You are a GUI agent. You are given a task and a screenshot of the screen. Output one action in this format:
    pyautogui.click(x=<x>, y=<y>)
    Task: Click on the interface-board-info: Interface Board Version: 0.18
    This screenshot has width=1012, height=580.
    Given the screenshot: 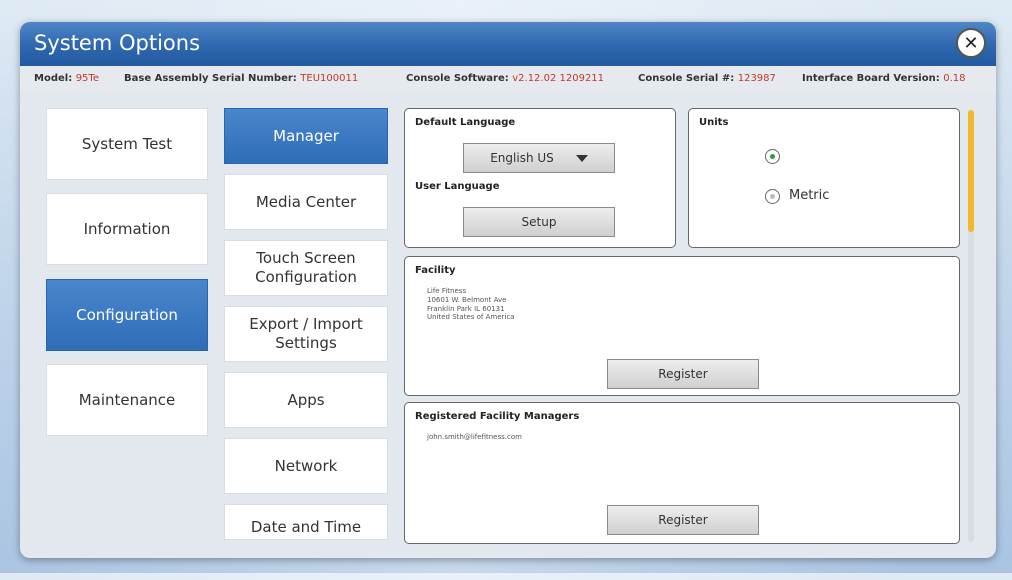 What is the action you would take?
    pyautogui.click(x=883, y=78)
    